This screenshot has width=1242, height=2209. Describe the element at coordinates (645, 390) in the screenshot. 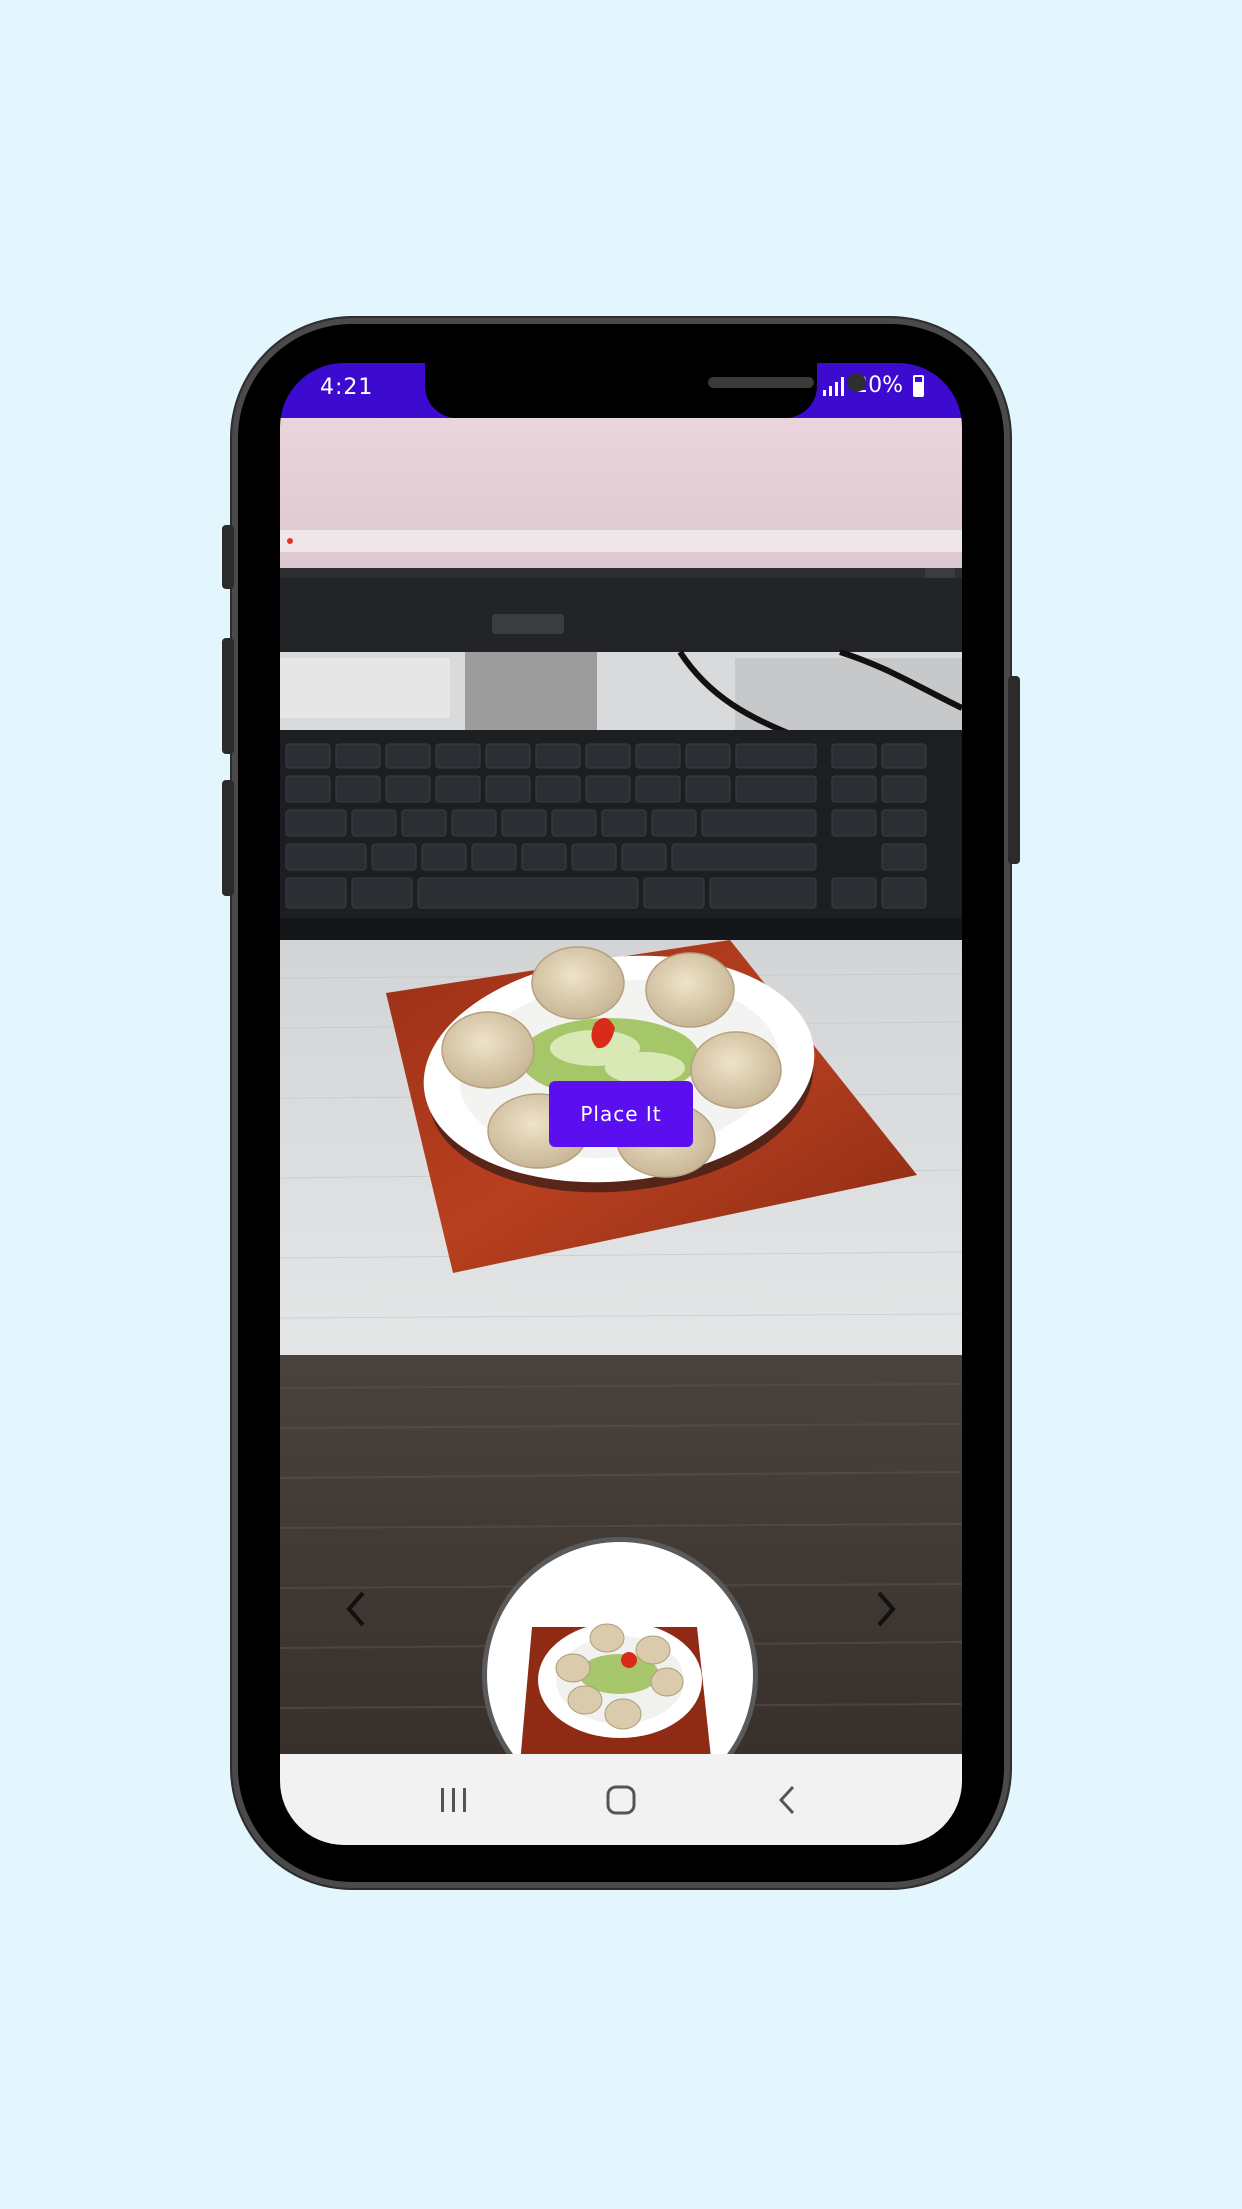

I see `notch` at that location.